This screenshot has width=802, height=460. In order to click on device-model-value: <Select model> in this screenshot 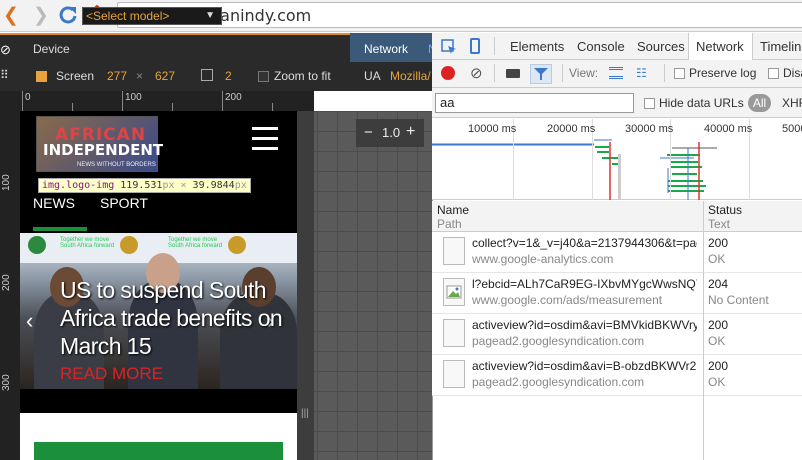, I will do `click(128, 16)`.